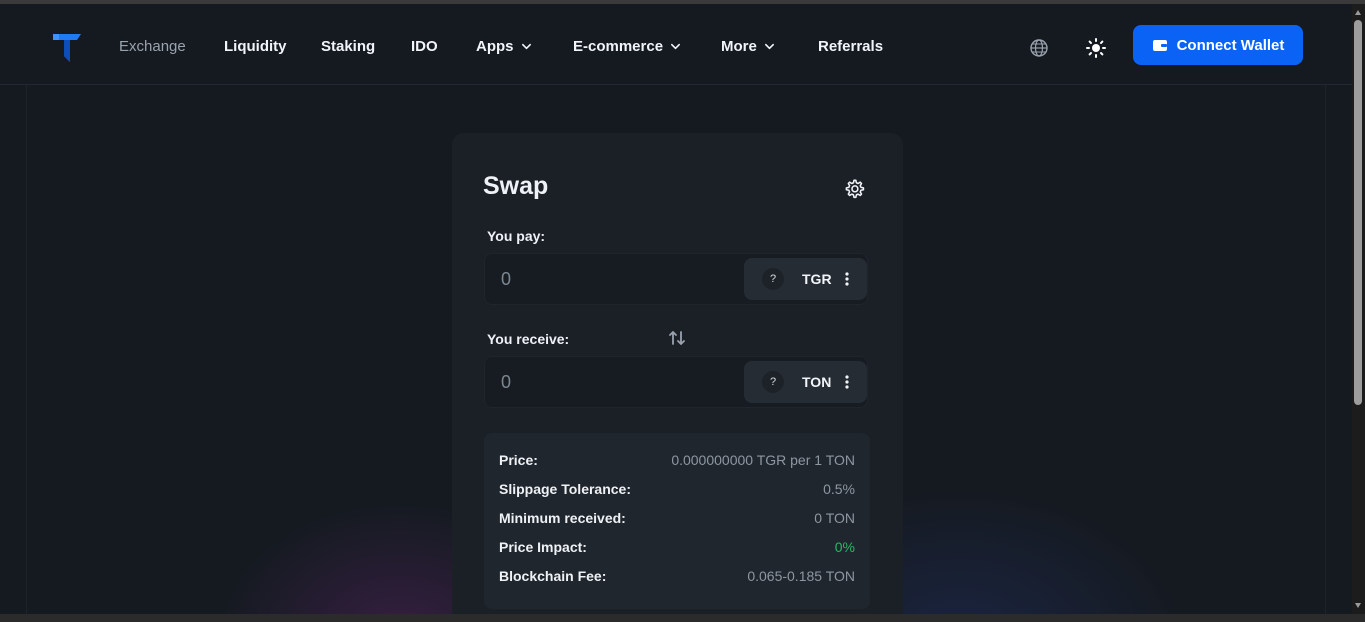 The height and width of the screenshot is (622, 1365). I want to click on nav-referrals: Referrals, so click(850, 46).